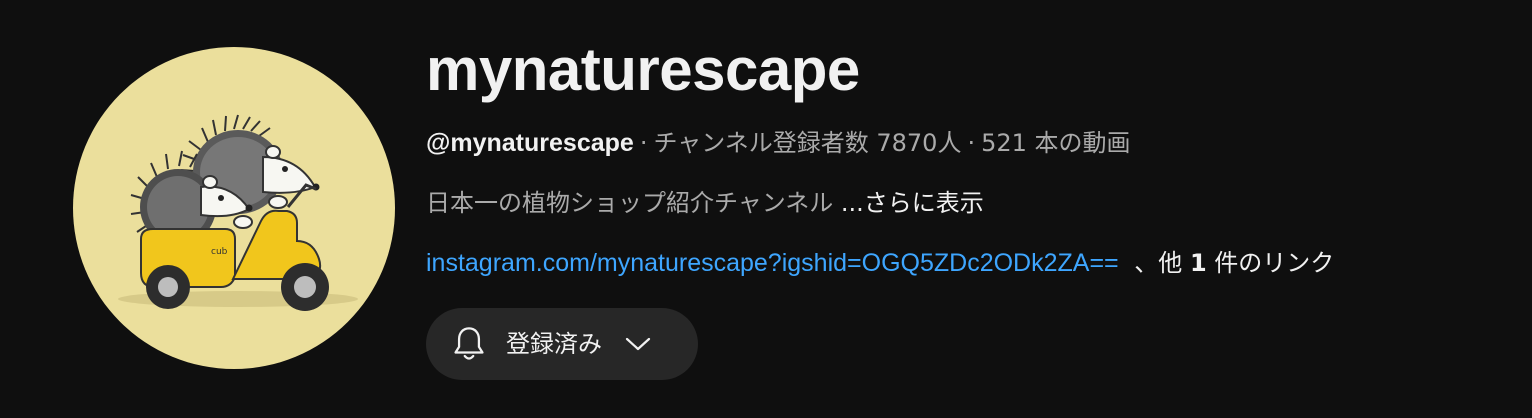  Describe the element at coordinates (238, 212) in the screenshot. I see `hedgehogs-on-scooter-illustration: cub` at that location.